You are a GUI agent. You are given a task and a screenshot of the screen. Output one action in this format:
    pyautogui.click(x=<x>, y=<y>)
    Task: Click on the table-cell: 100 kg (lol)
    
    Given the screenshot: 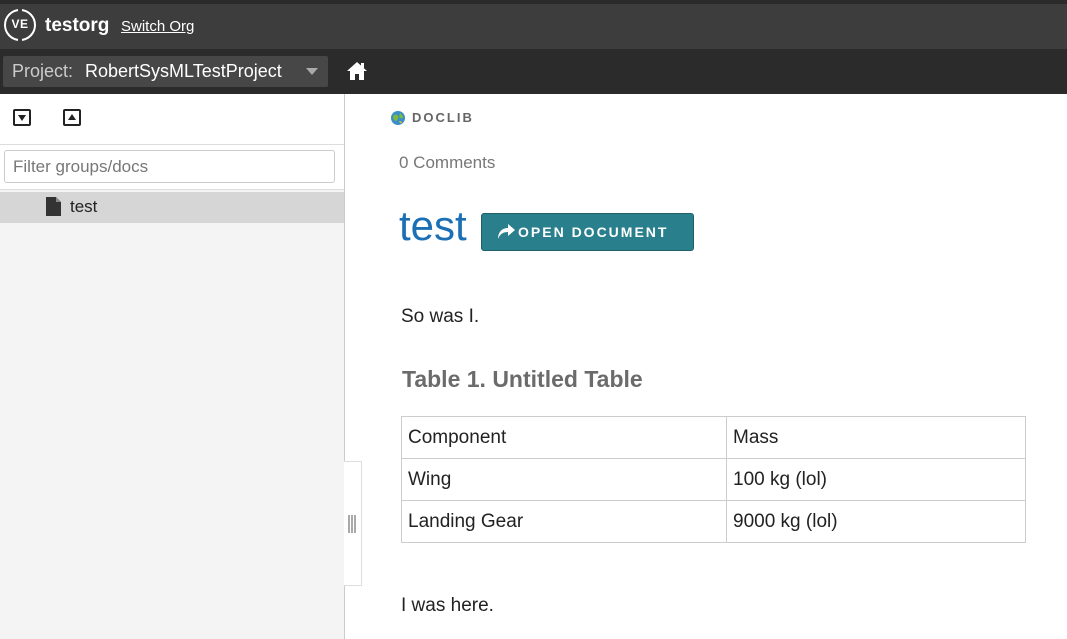 What is the action you would take?
    pyautogui.click(x=876, y=479)
    